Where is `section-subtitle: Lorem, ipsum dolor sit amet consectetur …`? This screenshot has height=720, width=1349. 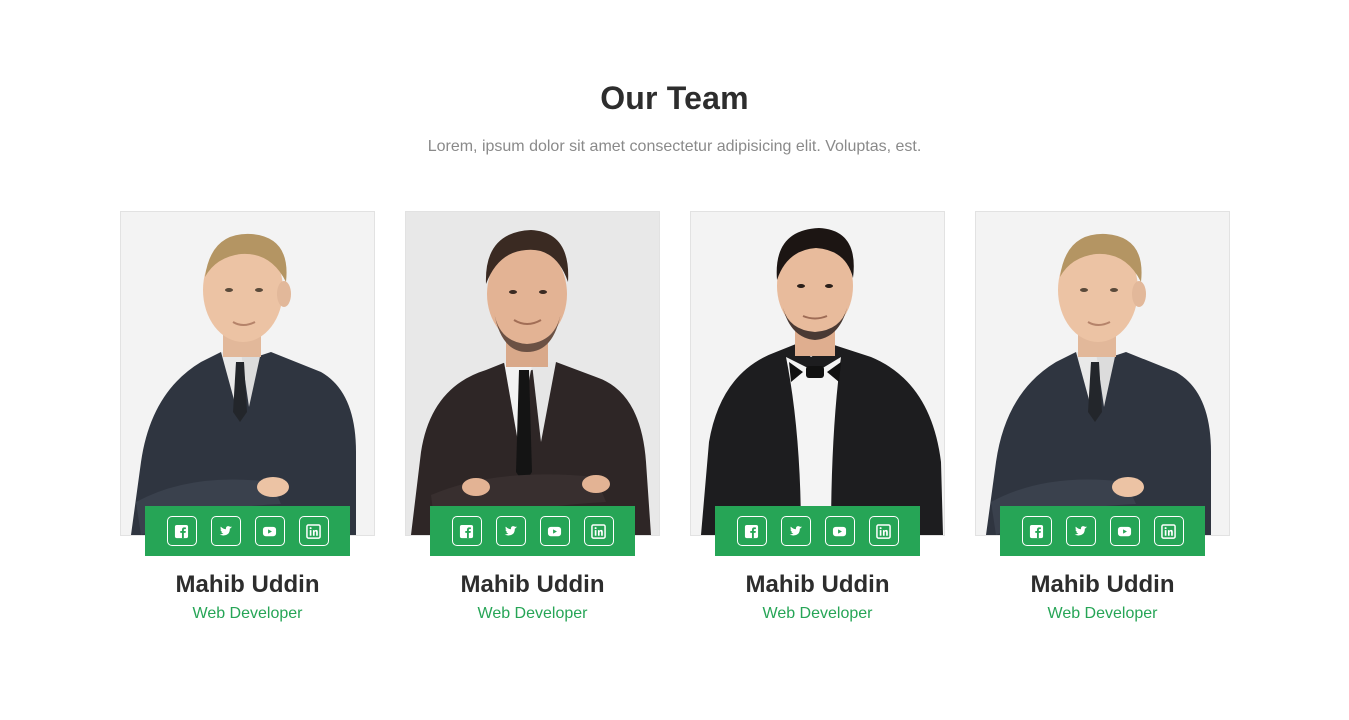 section-subtitle: Lorem, ipsum dolor sit amet consectetur … is located at coordinates (674, 146).